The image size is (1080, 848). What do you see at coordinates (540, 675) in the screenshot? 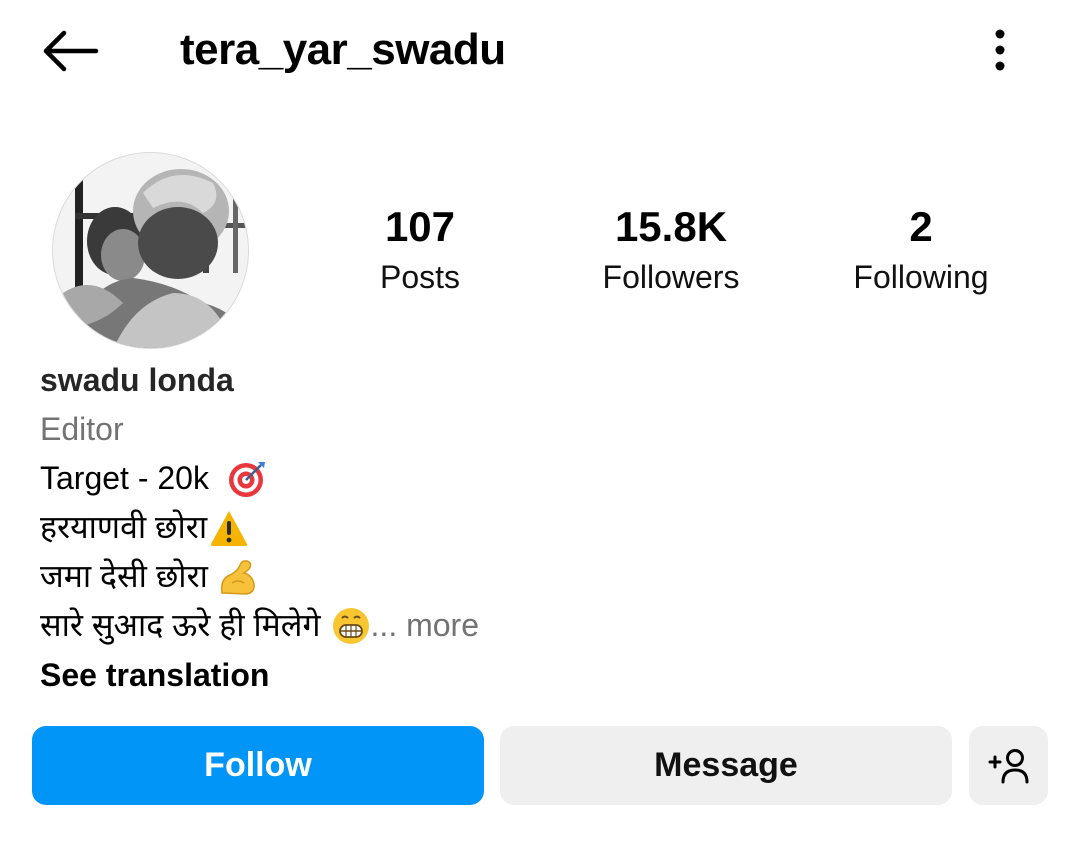
I see `see-translation-link: See translation` at bounding box center [540, 675].